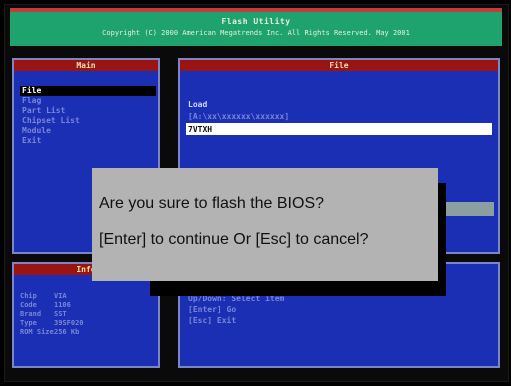 The height and width of the screenshot is (386, 511). I want to click on filename-input, so click(339, 129).